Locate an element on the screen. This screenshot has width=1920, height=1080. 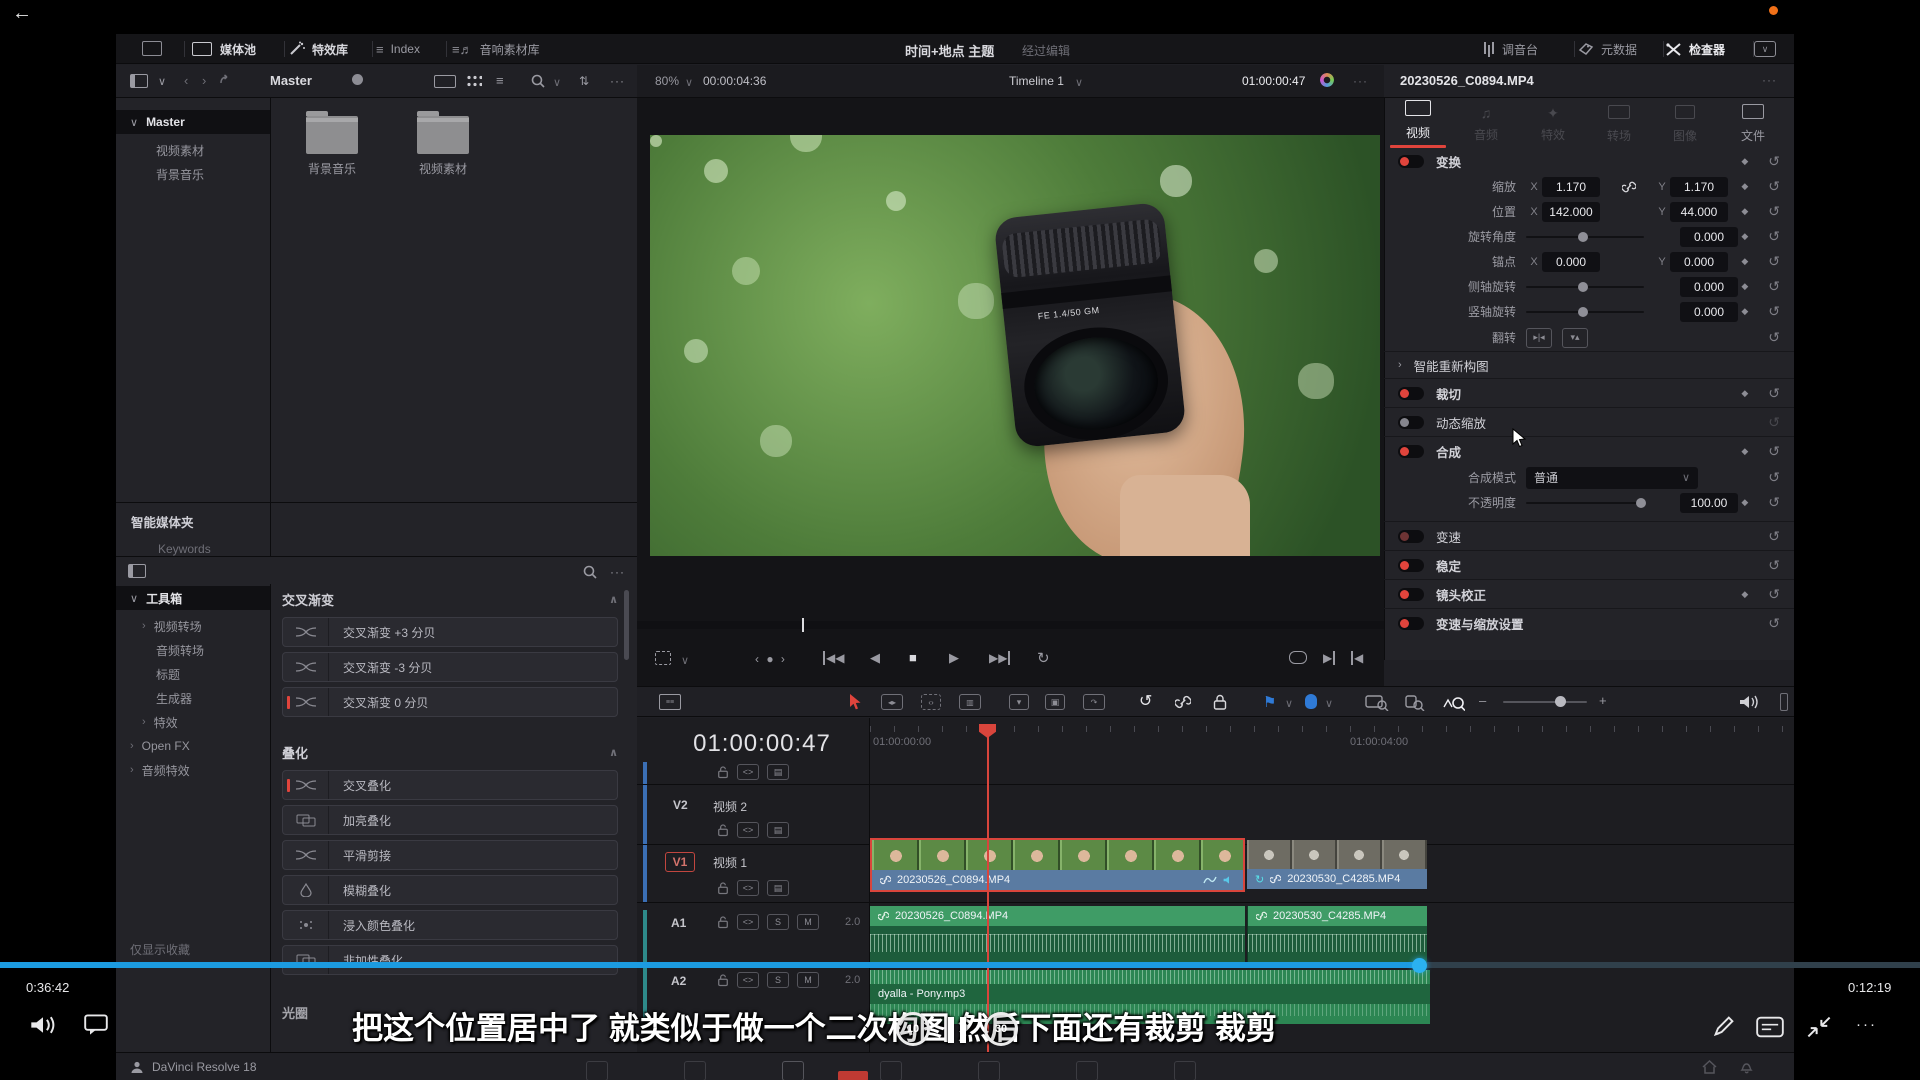
fx-item: 交叉渐变 +3 分贝 is located at coordinates (450, 632).